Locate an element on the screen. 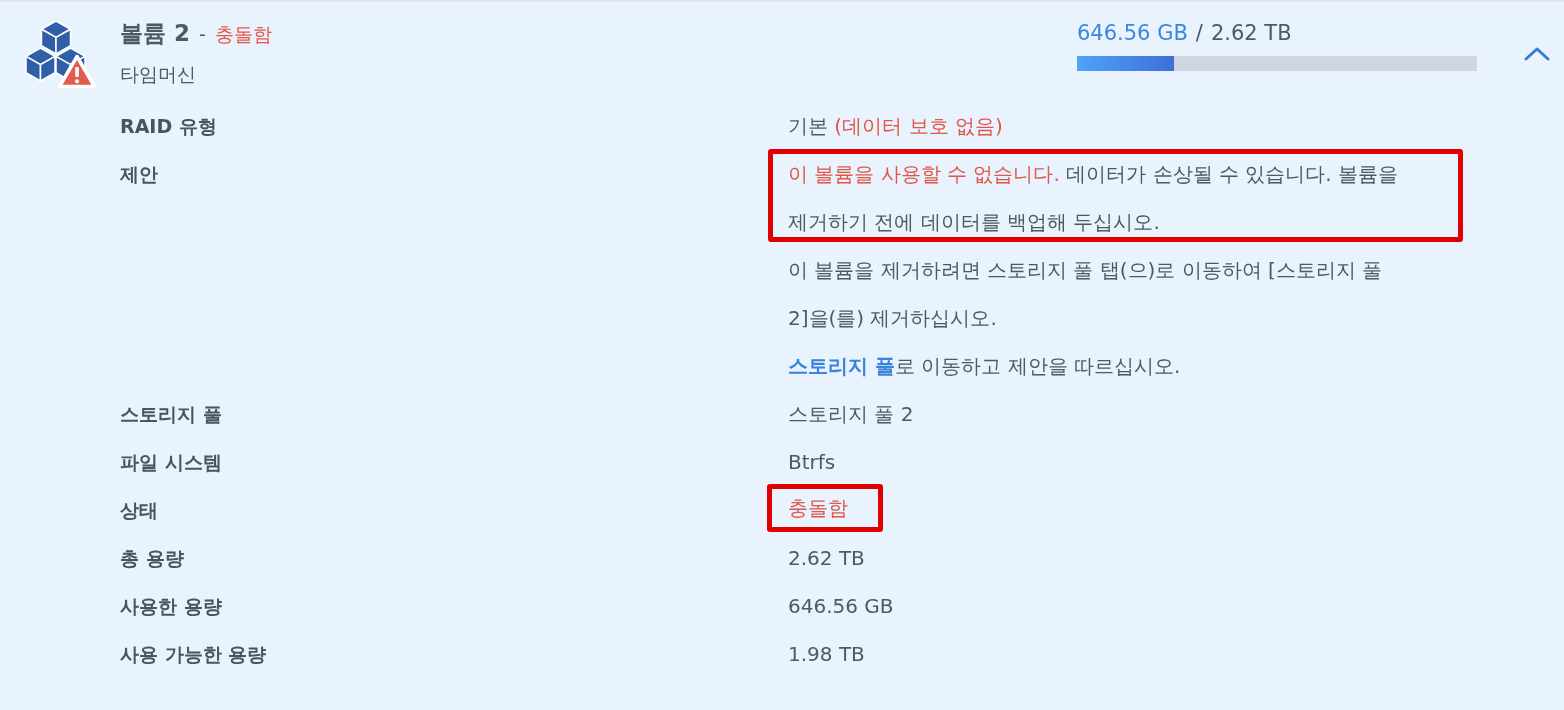 The height and width of the screenshot is (710, 1564). detail-value: 1.98 TB is located at coordinates (827, 654).